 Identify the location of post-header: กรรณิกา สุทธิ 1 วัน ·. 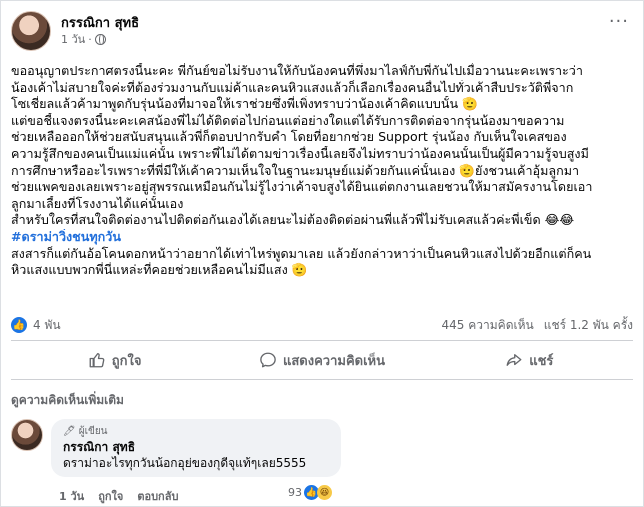
(75, 31).